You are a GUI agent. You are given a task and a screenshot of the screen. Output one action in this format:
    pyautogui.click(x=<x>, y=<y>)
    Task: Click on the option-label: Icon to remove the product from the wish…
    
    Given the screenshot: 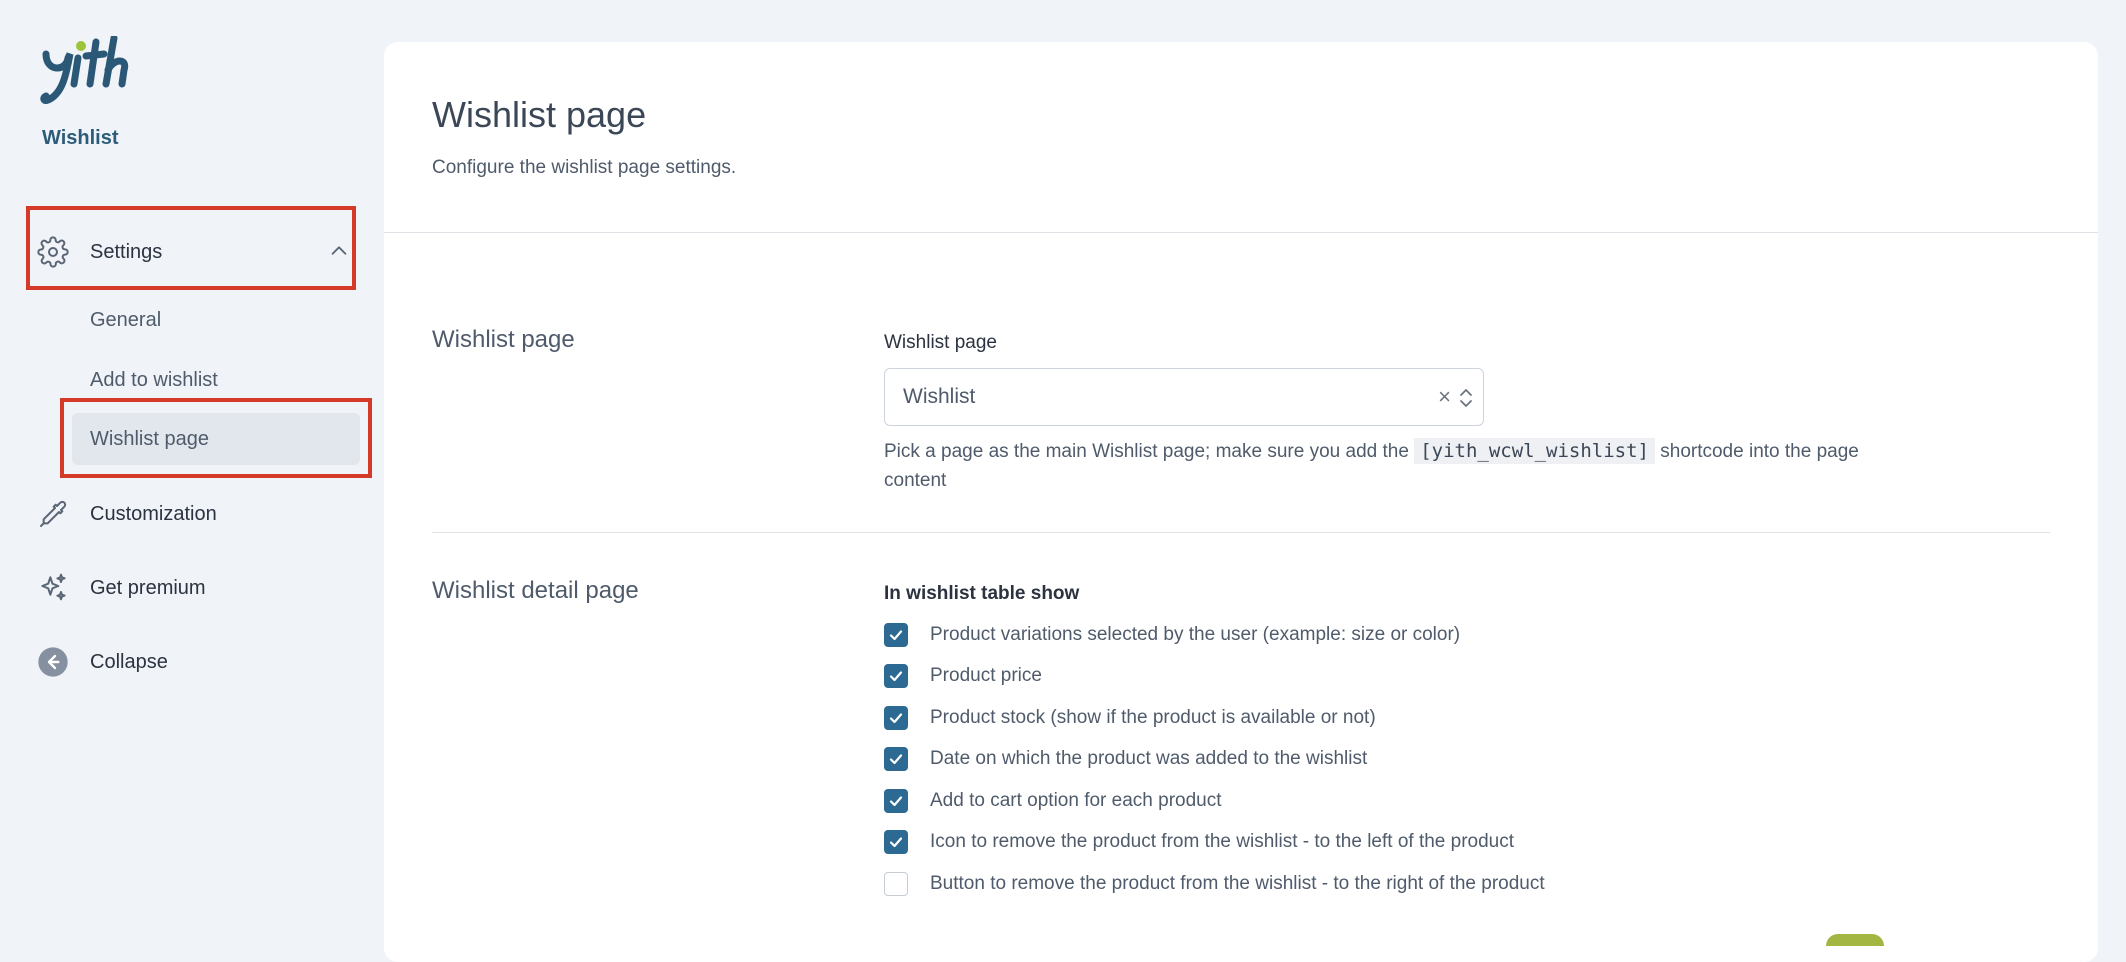 What is the action you would take?
    pyautogui.click(x=1222, y=841)
    